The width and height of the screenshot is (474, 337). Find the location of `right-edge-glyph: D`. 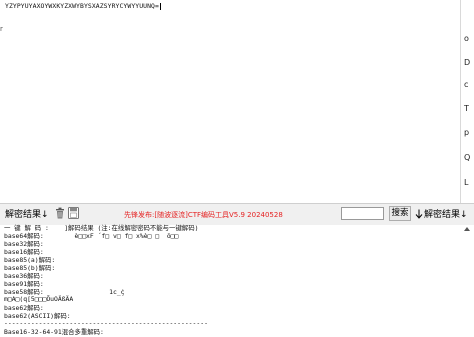

right-edge-glyph: D is located at coordinates (467, 62).